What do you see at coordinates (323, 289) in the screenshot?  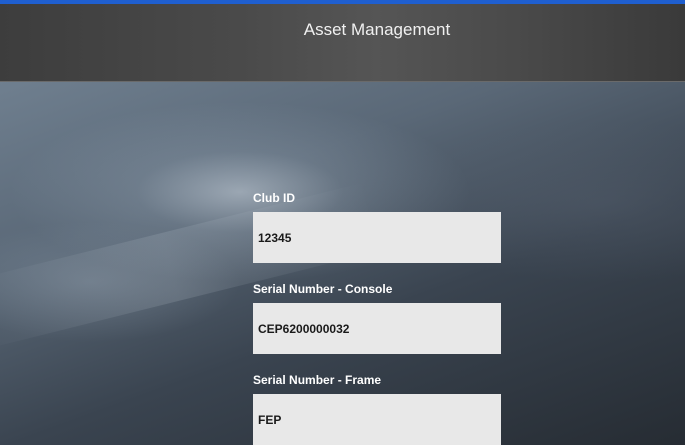 I see `serial-console-label: Serial Number - Console` at bounding box center [323, 289].